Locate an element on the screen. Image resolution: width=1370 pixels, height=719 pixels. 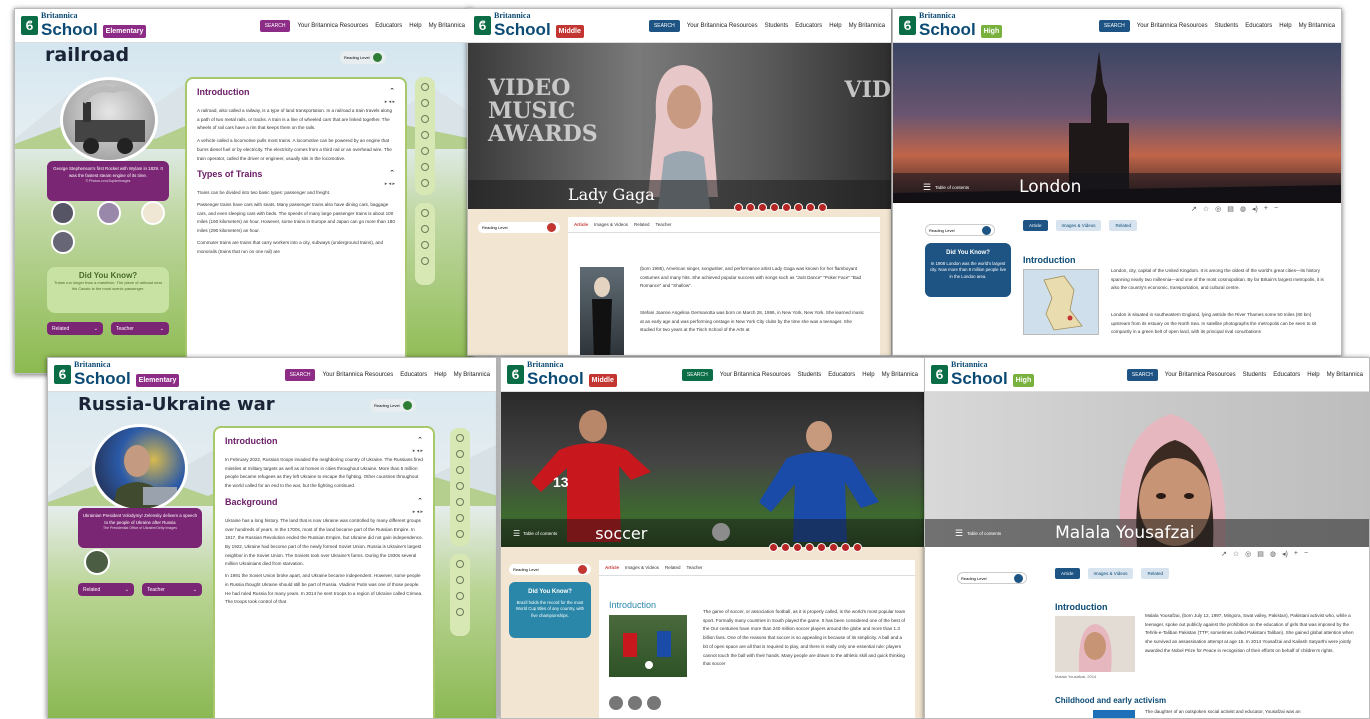
tab-teacher: Teacher is located at coordinates (694, 567).